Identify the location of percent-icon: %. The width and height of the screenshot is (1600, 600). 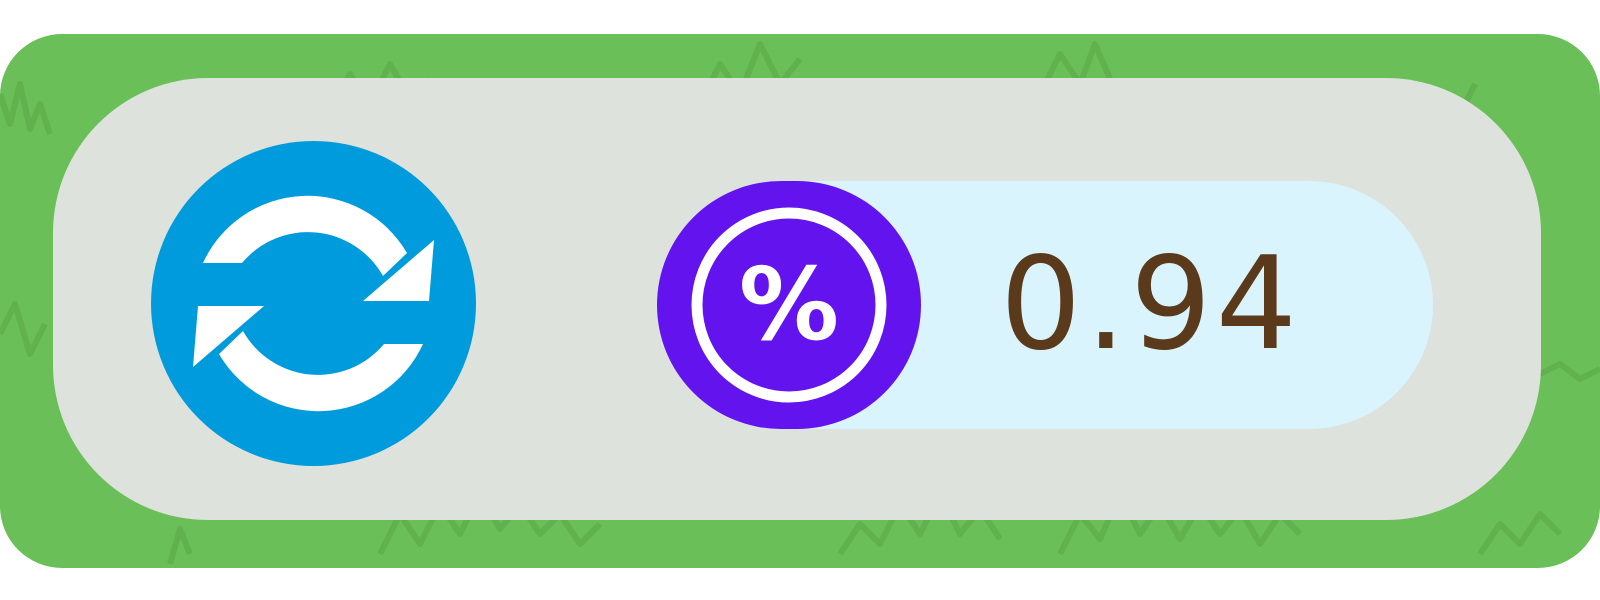
(789, 304).